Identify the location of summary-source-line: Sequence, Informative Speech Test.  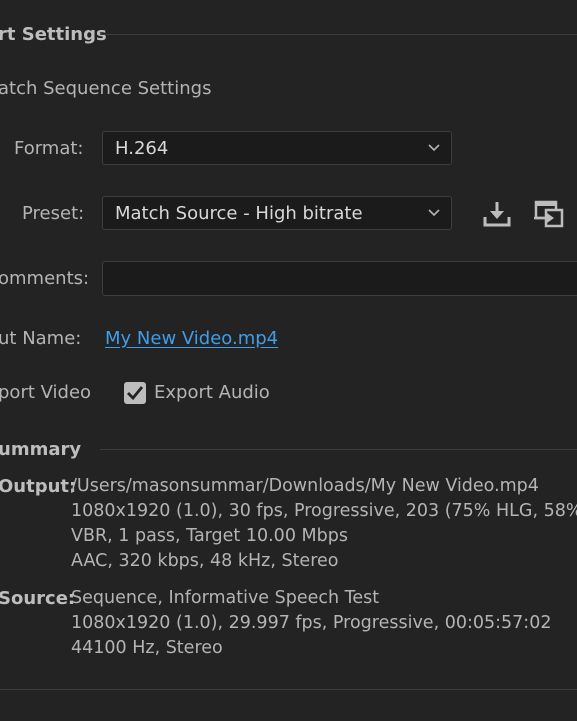
(225, 598).